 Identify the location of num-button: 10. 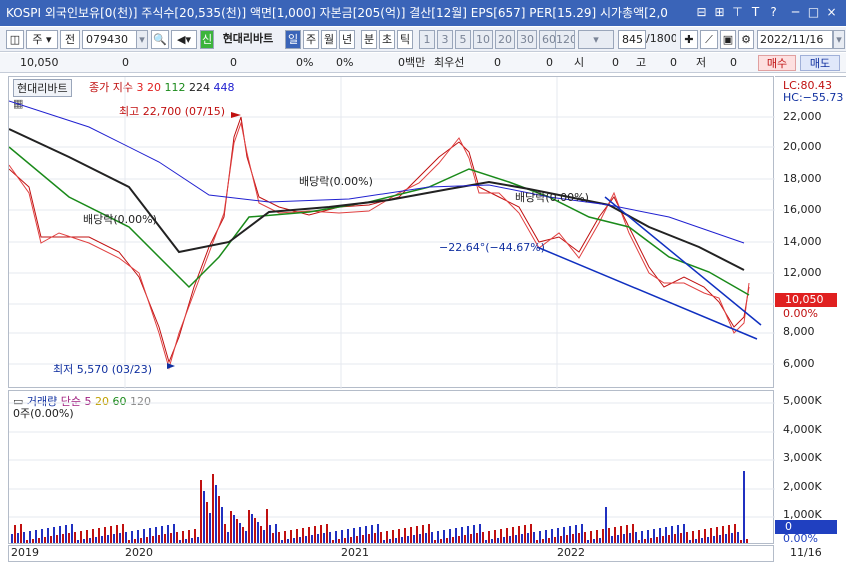
(483, 39).